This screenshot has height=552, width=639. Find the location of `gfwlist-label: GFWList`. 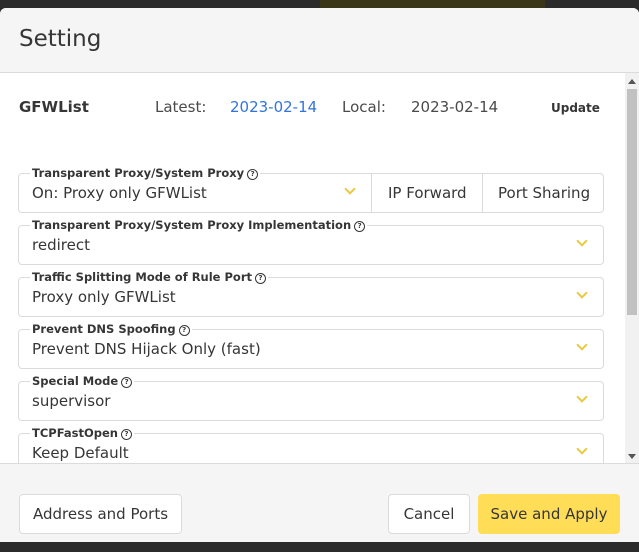

gfwlist-label: GFWList is located at coordinates (54, 107).